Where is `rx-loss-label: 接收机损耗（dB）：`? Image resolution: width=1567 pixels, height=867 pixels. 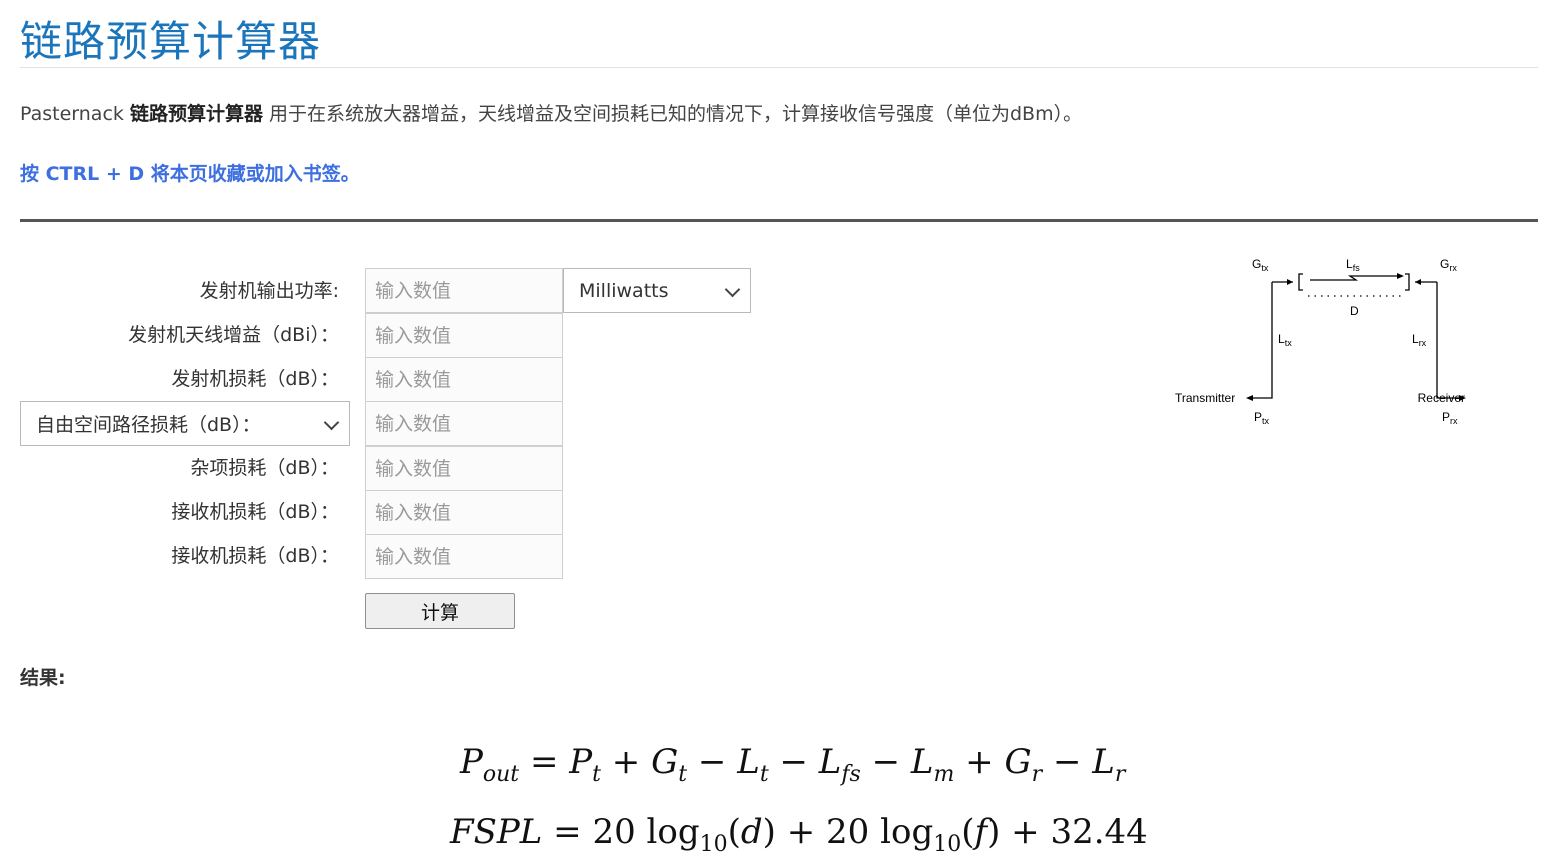
rx-loss-label: 接收机损耗（dB）： is located at coordinates (255, 512).